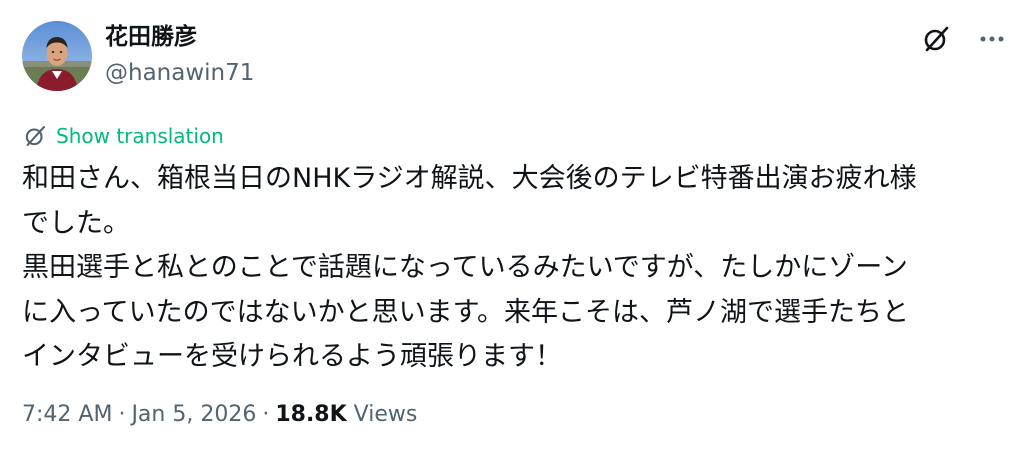 This screenshot has width=1029, height=452. Describe the element at coordinates (465, 312) in the screenshot. I see `tweet-text-line: に入っていたのではないかと思います。来年こそは、芦ノ湖で選手たちと` at that location.